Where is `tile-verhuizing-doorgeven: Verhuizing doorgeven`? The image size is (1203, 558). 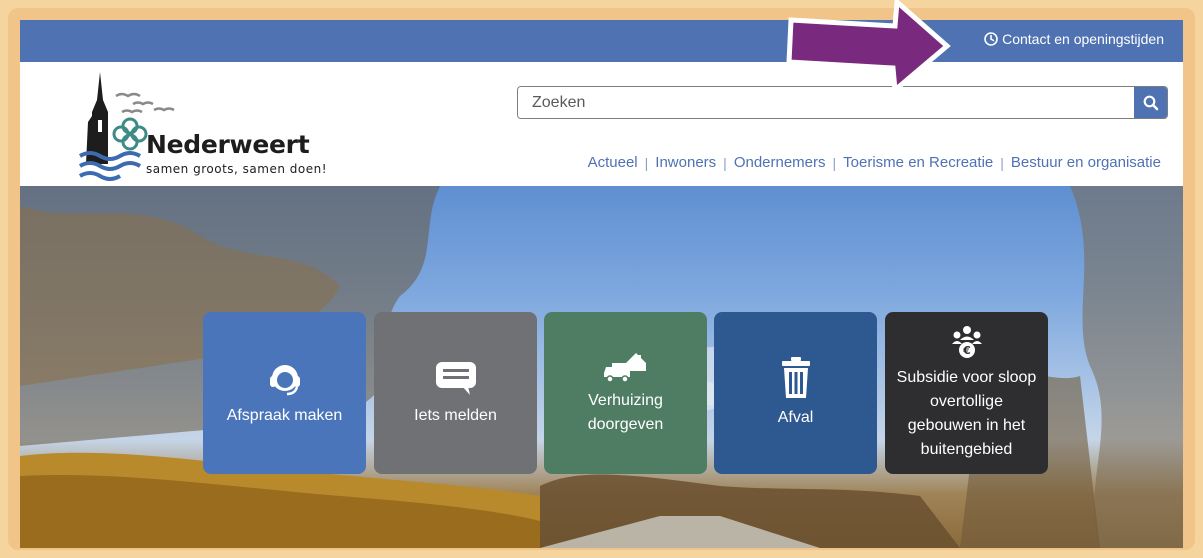
tile-verhuizing-doorgeven: Verhuizing doorgeven is located at coordinates (625, 393).